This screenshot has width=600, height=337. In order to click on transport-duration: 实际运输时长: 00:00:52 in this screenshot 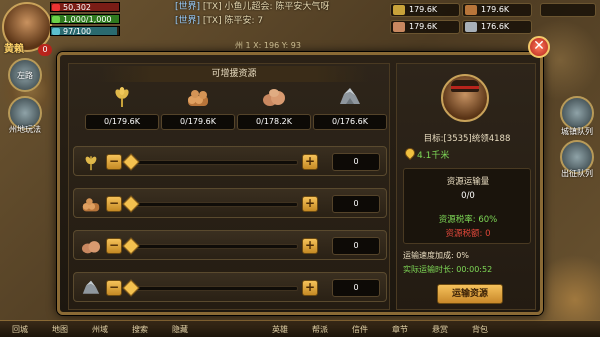, I will do `click(448, 269)`.